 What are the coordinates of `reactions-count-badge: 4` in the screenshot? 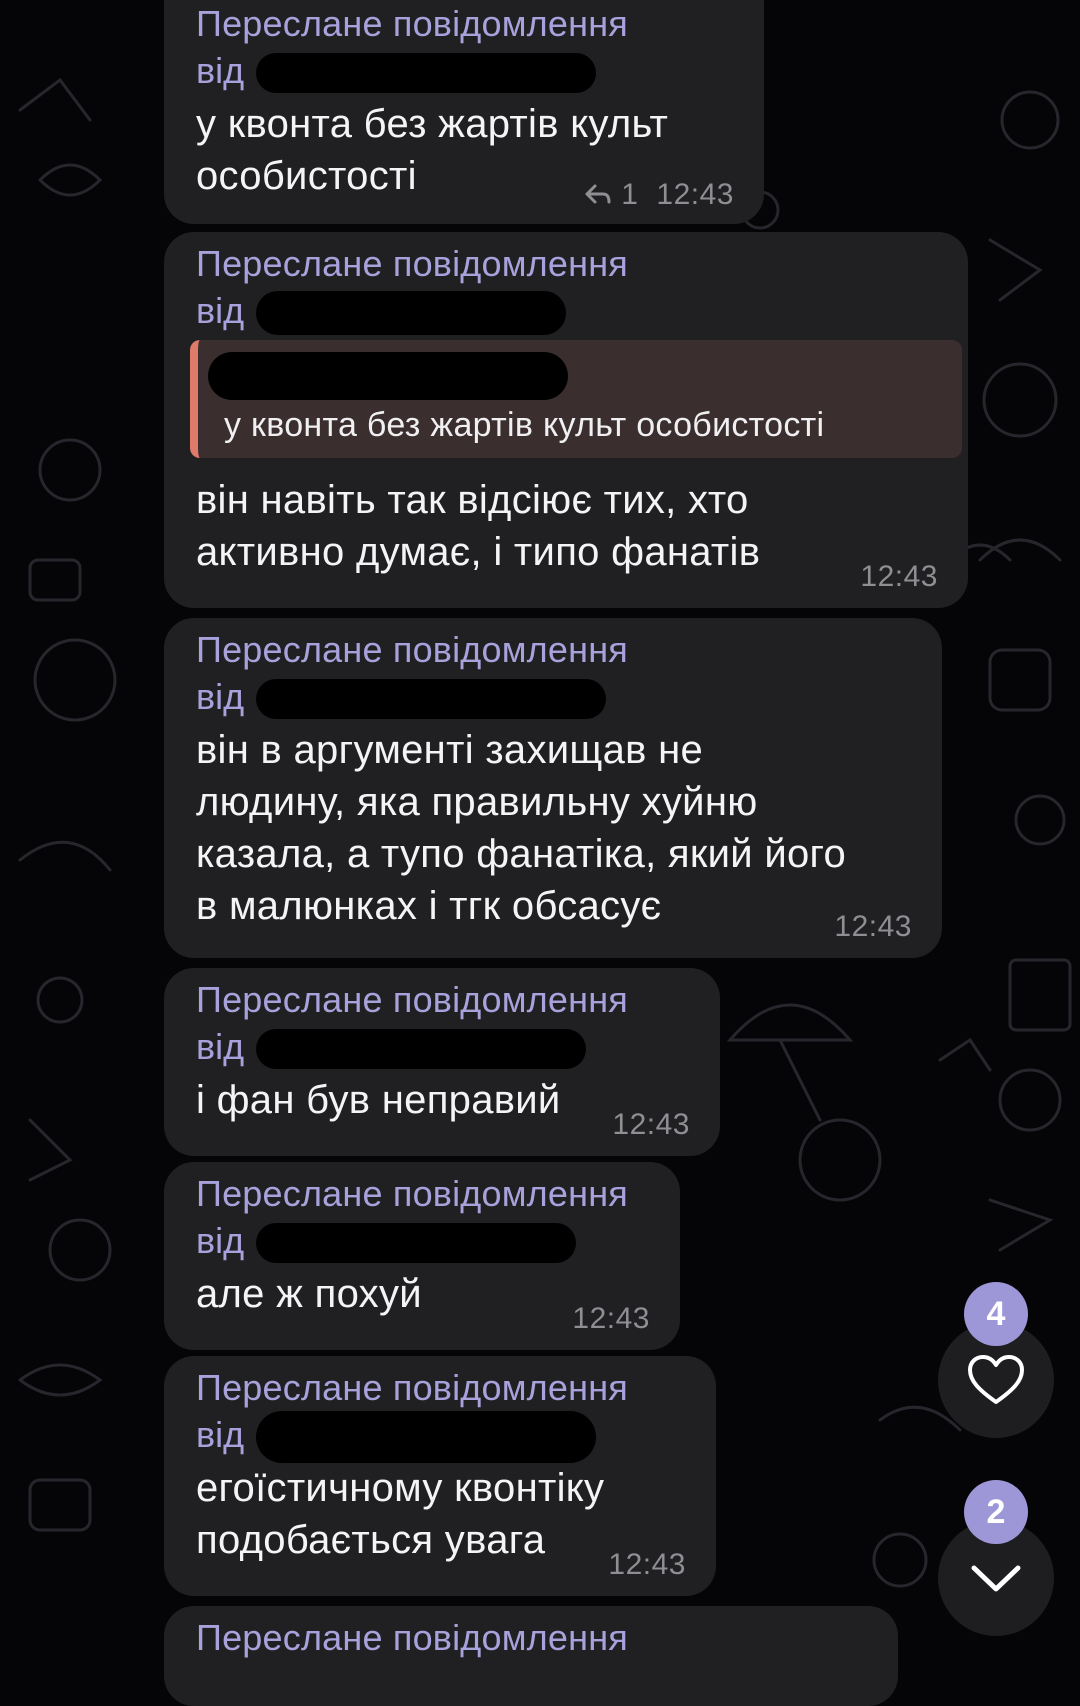 It's located at (996, 1314).